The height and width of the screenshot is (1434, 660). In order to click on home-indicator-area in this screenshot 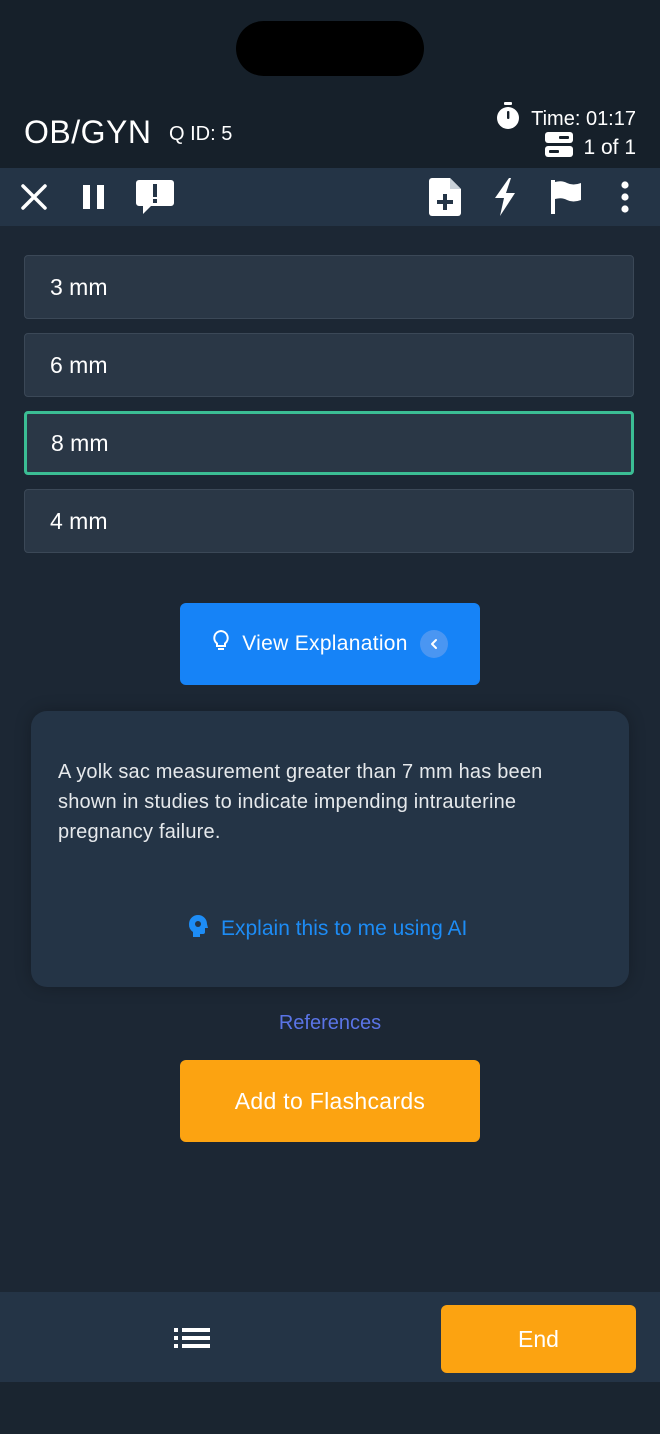, I will do `click(330, 1408)`.